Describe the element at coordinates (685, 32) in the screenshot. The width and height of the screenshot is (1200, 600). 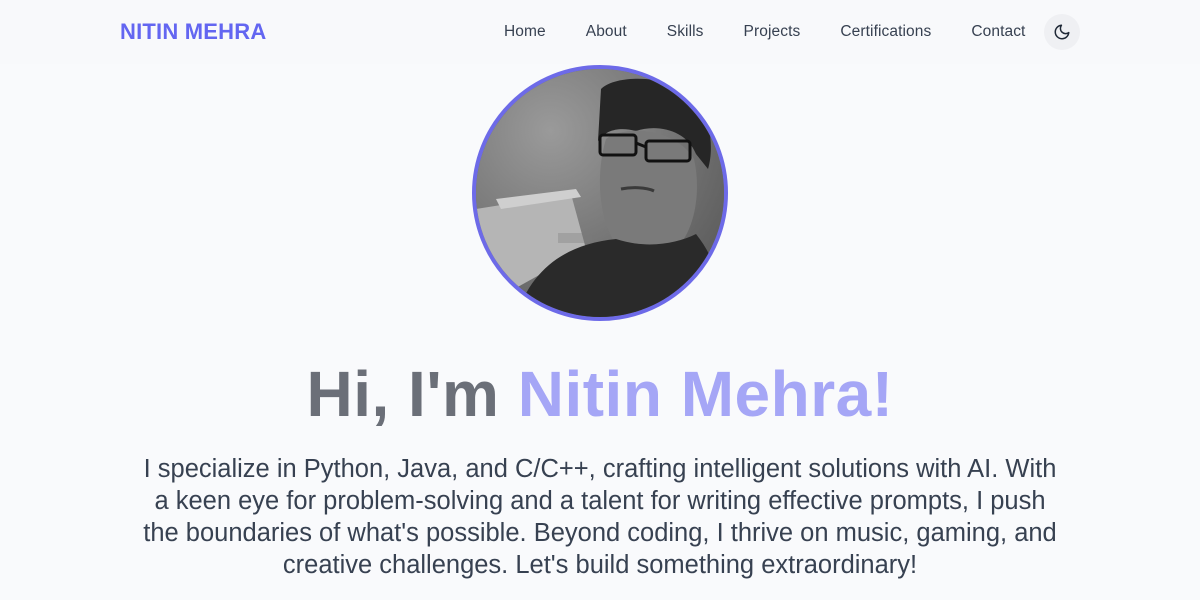
I see `nav-skills: Skills` at that location.